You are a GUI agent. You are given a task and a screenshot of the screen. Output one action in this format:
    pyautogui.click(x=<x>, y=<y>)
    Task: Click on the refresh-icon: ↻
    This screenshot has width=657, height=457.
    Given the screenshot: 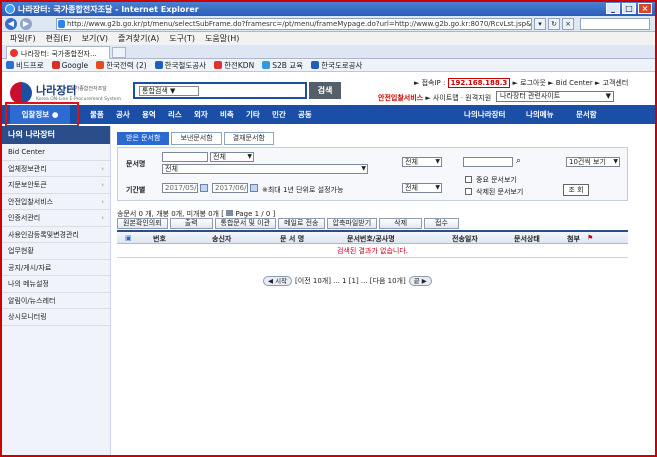 What is the action you would take?
    pyautogui.click(x=554, y=24)
    